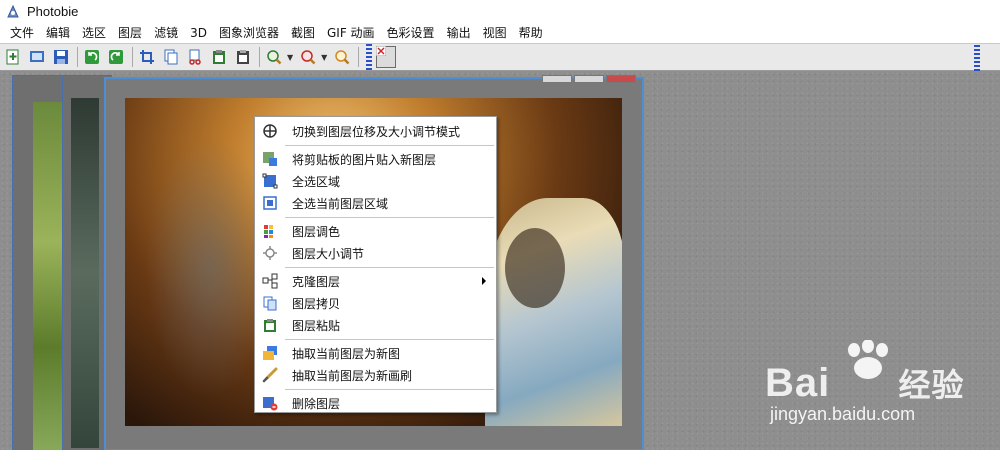  Describe the element at coordinates (316, 281) in the screenshot. I see `menu-item-label: 克隆图层` at that location.